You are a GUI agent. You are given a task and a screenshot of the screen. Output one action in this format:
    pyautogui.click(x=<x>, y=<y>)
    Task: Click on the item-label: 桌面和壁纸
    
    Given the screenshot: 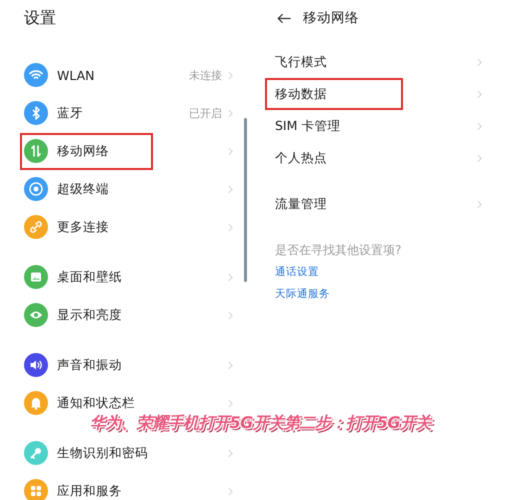 What is the action you would take?
    pyautogui.click(x=89, y=277)
    